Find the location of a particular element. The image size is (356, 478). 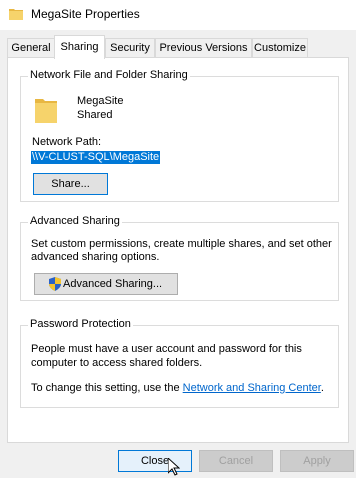

tab-general: General is located at coordinates (31, 48).